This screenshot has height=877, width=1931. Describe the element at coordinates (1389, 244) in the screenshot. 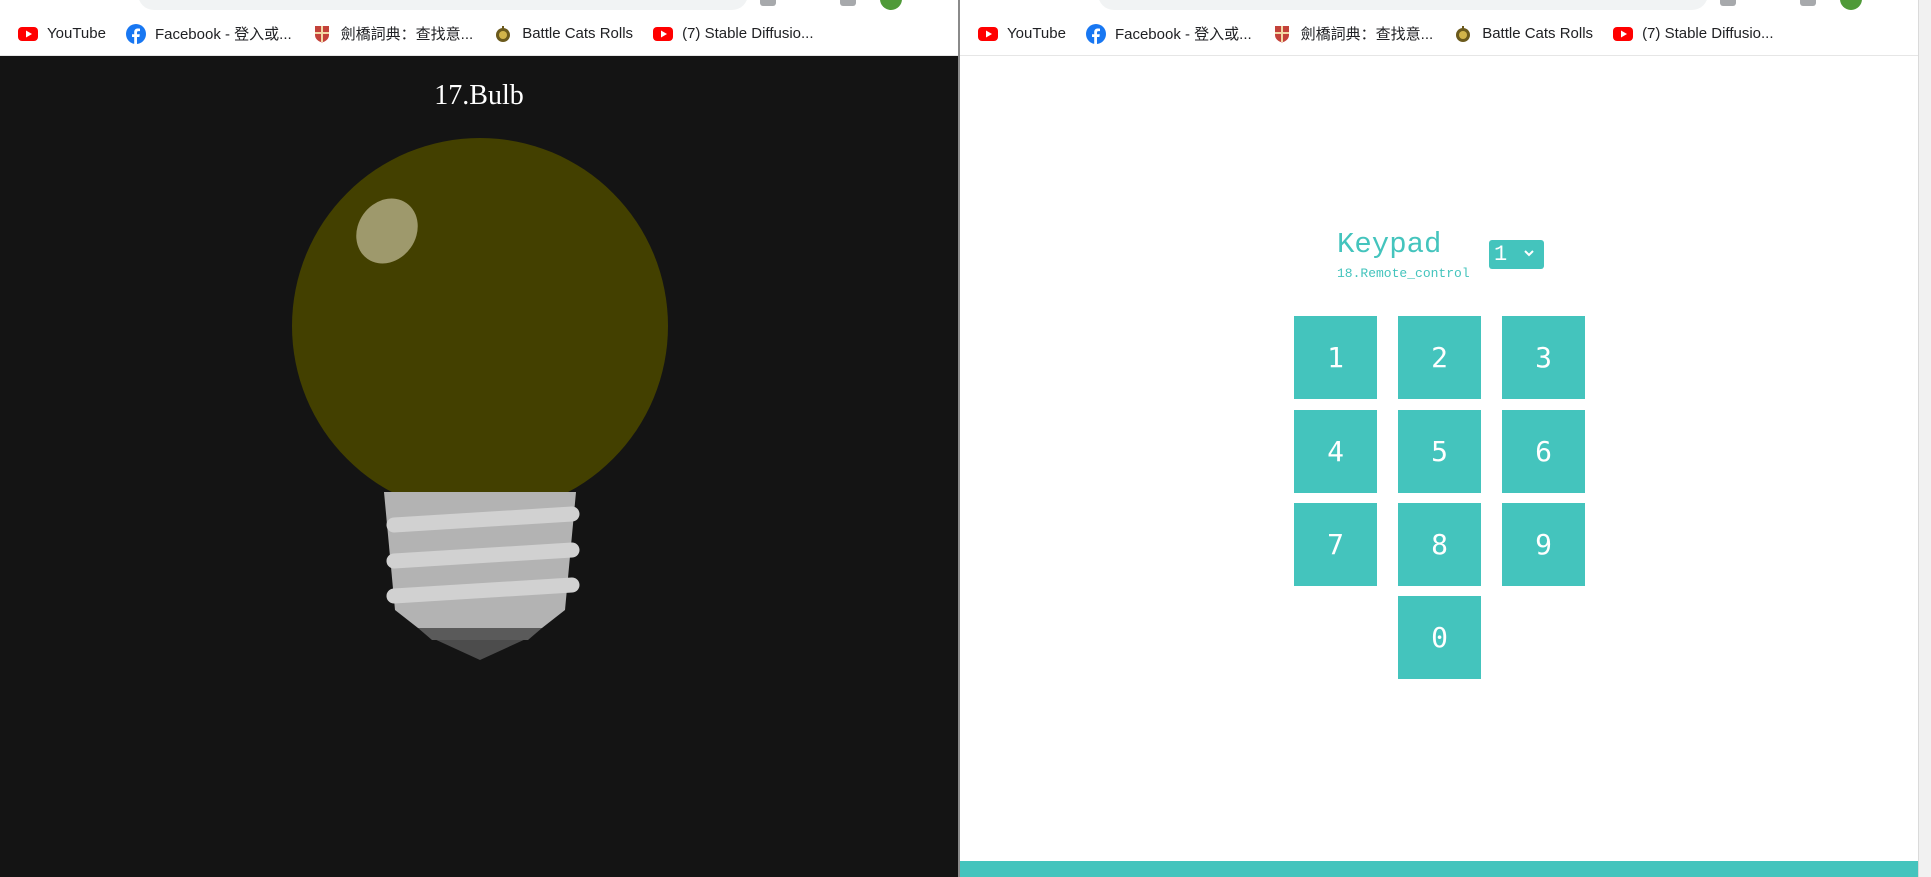

I see `keypad-title: Keypad` at that location.